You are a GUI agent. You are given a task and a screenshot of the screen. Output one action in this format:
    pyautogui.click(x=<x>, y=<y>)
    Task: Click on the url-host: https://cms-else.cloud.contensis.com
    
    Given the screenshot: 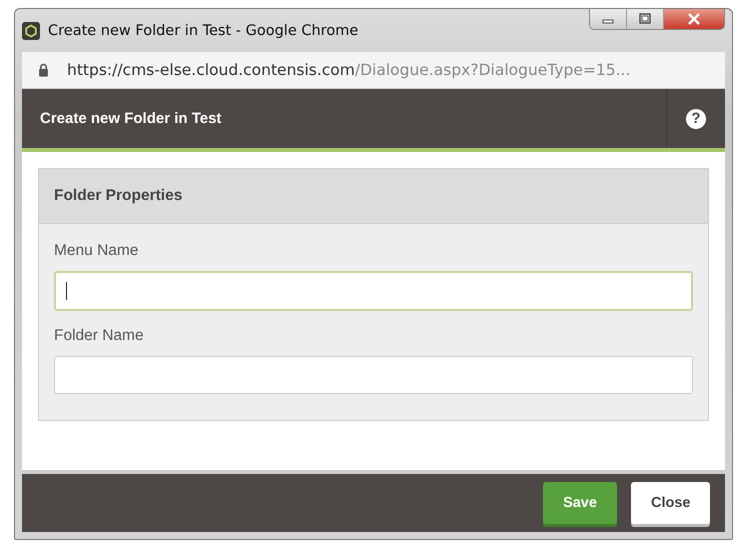 What is the action you would take?
    pyautogui.click(x=211, y=70)
    